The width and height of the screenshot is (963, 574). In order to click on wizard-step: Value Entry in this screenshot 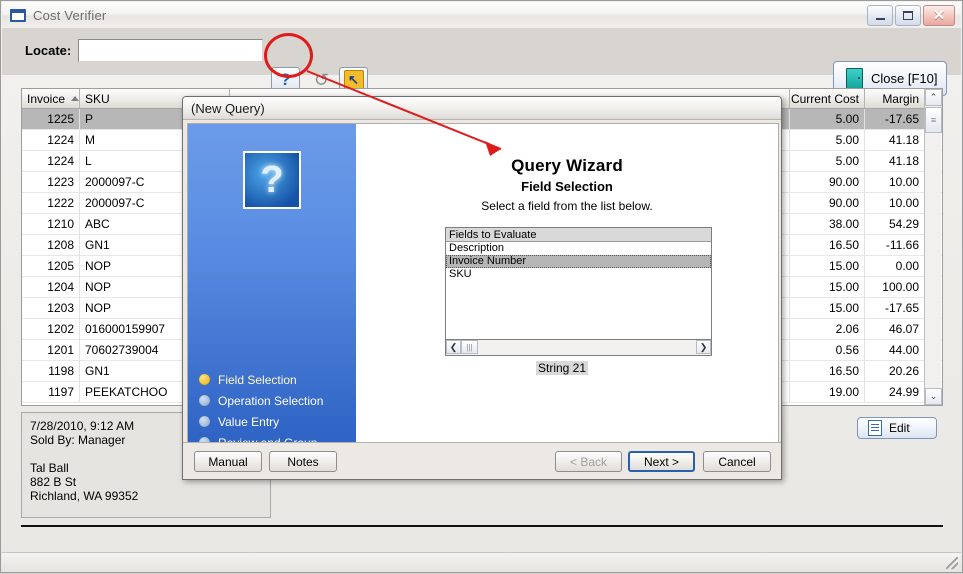, I will do `click(274, 421)`.